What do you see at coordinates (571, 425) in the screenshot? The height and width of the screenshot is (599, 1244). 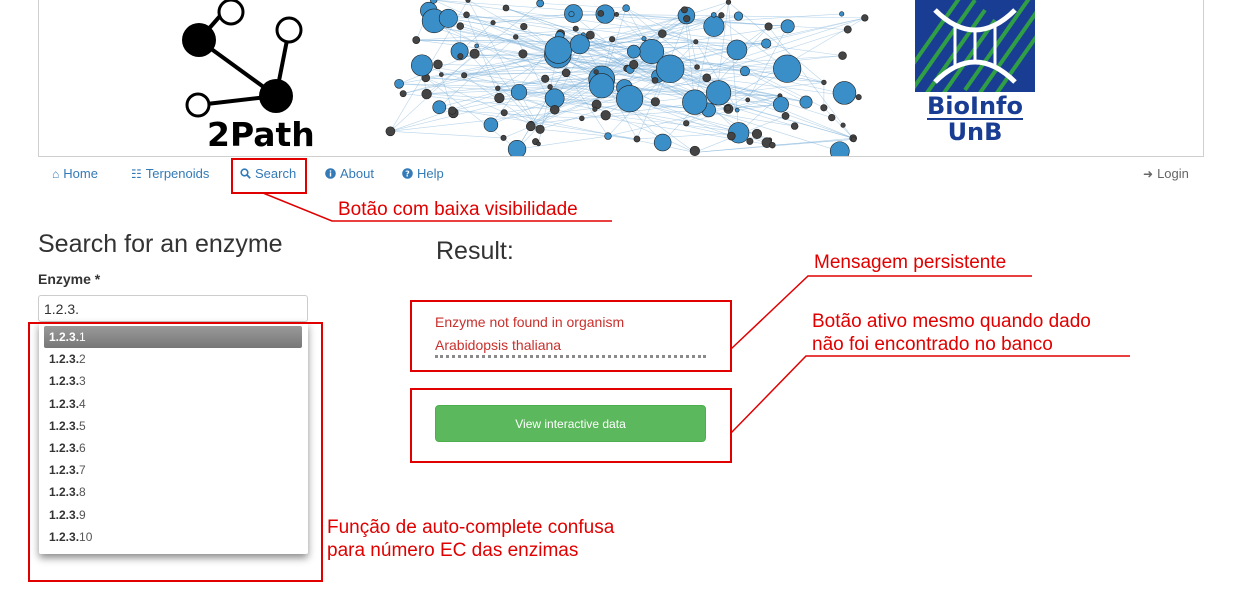 I see `annotation-box-button` at bounding box center [571, 425].